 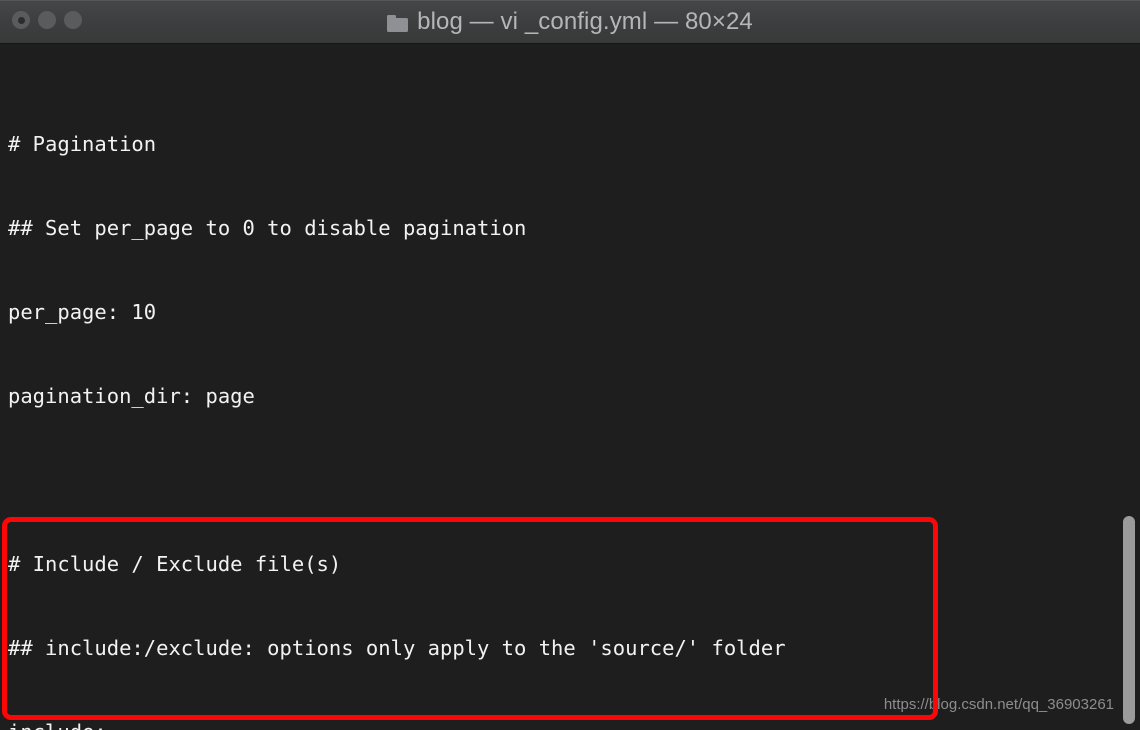 What do you see at coordinates (82, 312) in the screenshot?
I see `text-line: per_page: 10` at bounding box center [82, 312].